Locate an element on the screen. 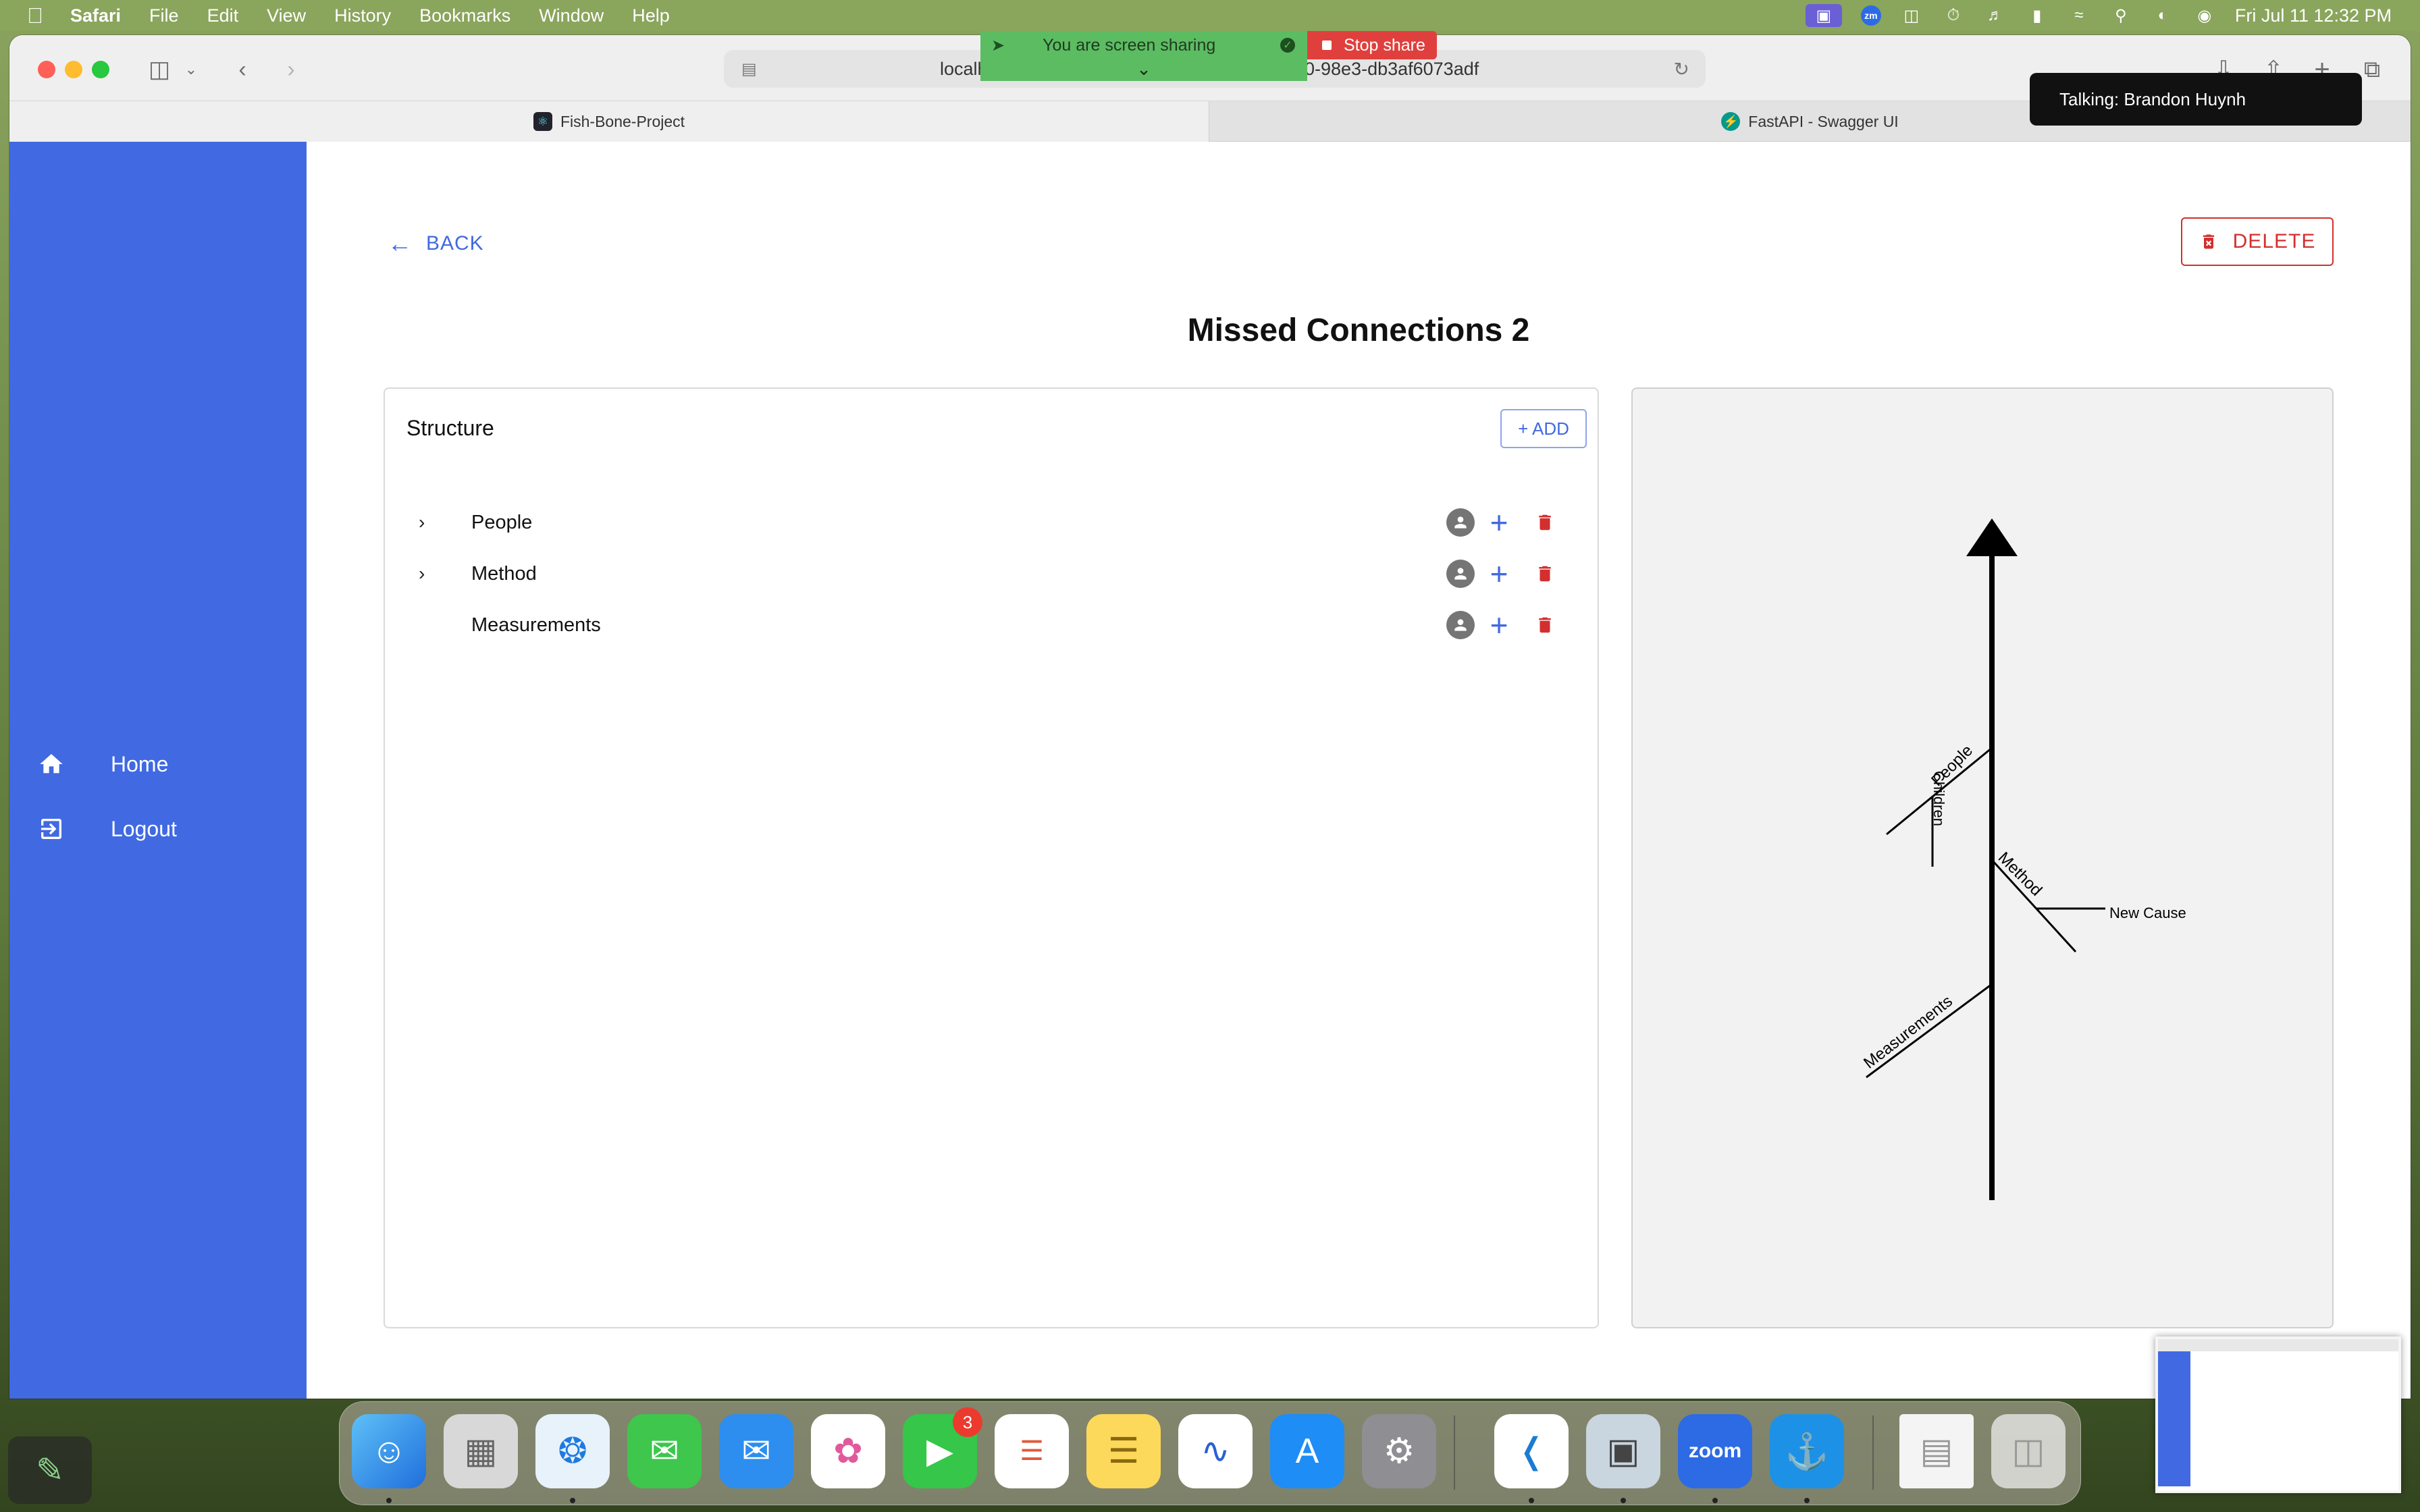  menu-history: History is located at coordinates (362, 15).